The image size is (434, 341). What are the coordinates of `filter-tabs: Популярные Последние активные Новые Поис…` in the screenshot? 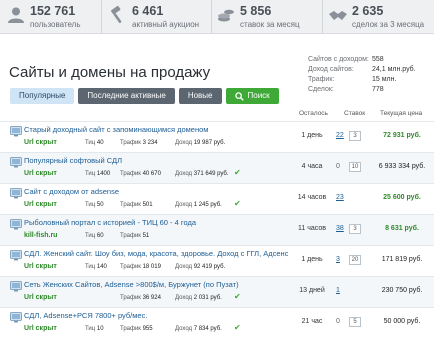 It's located at (144, 96).